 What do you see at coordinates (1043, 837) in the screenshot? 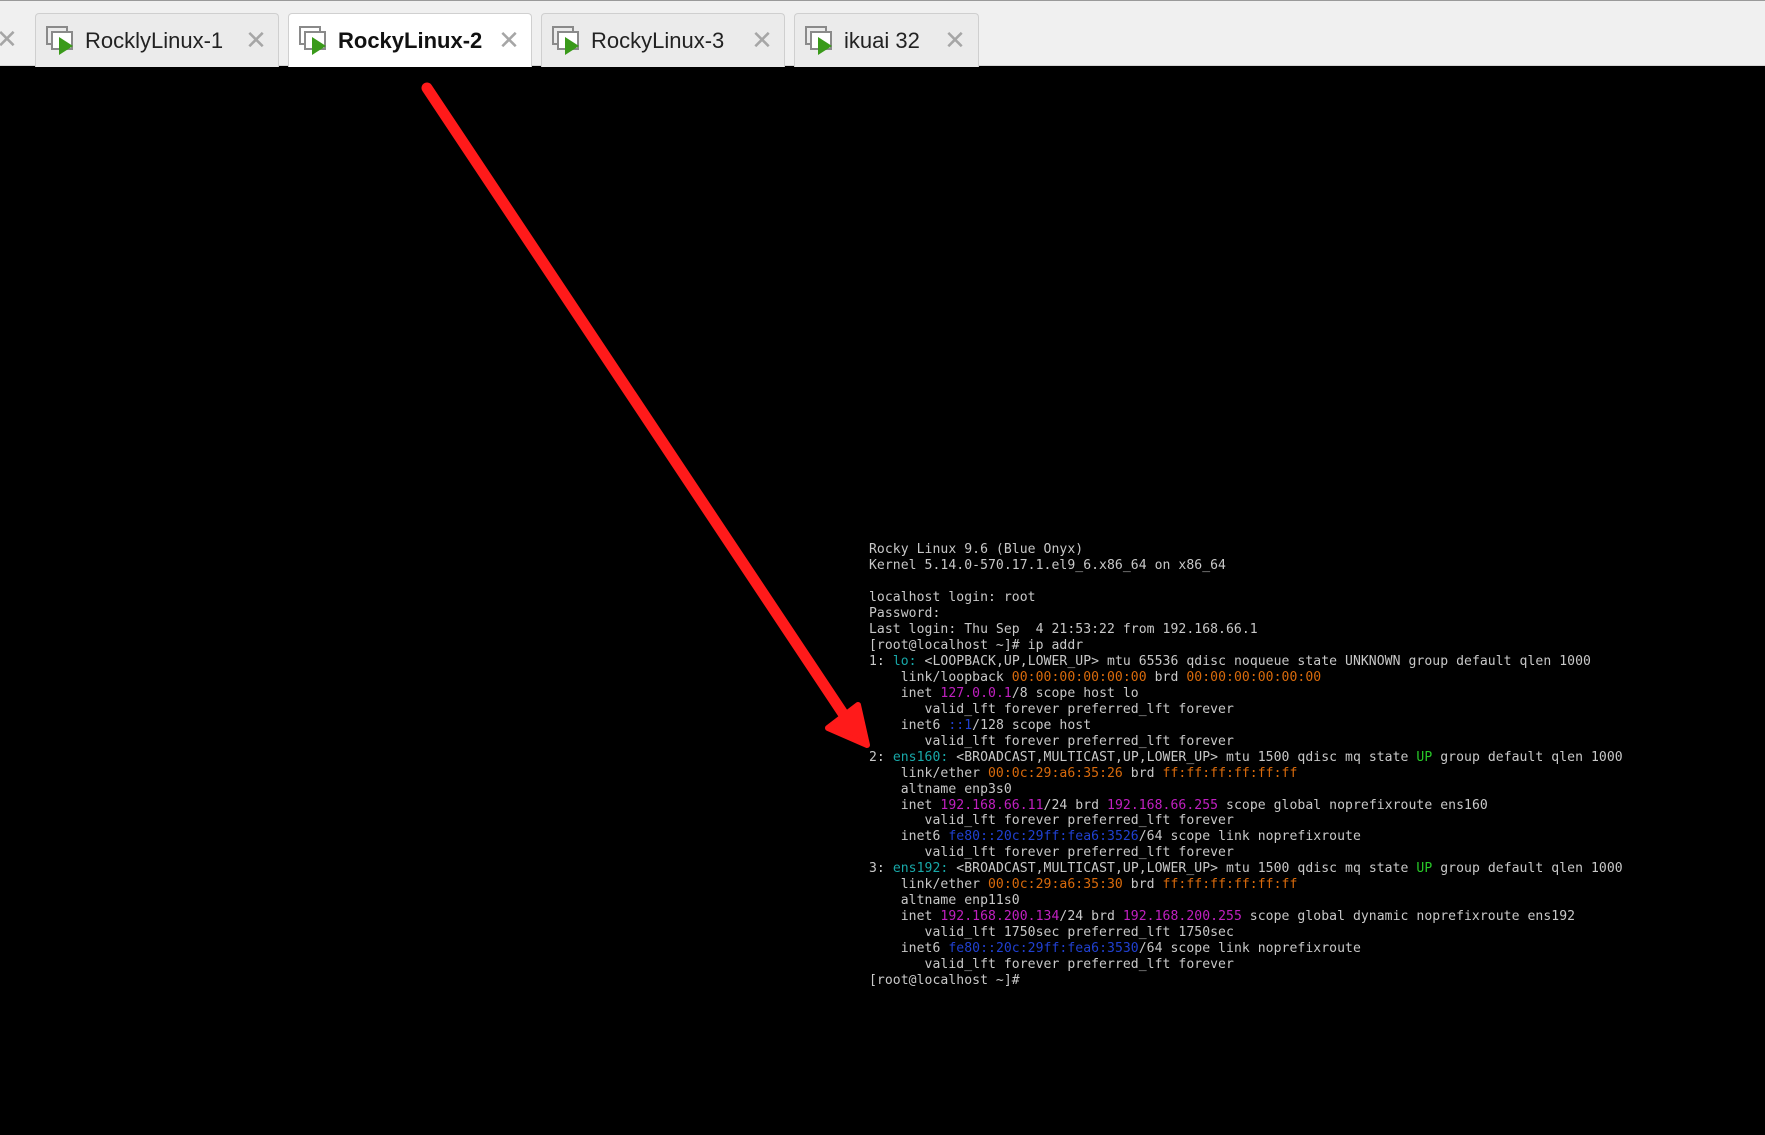
I see `console-text: fe80::20c:29ff:fea6:3526` at bounding box center [1043, 837].